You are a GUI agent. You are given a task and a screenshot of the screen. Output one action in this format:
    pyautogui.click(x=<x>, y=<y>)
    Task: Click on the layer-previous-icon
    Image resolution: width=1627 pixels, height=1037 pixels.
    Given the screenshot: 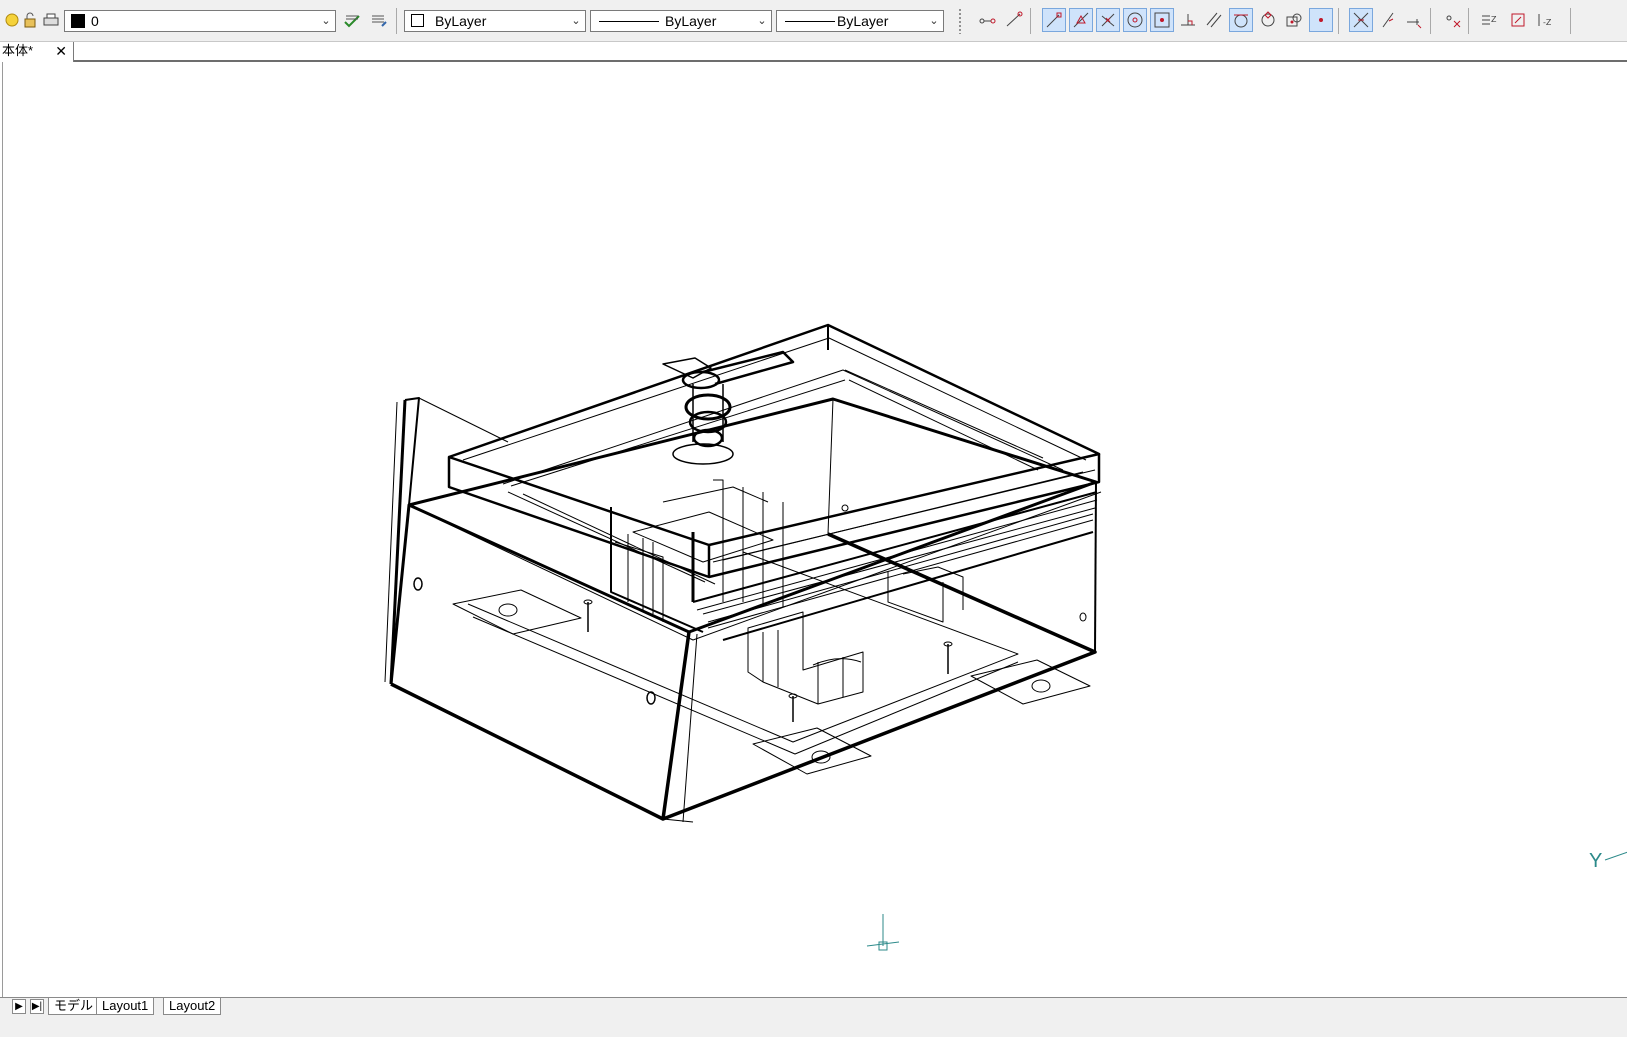 What is the action you would take?
    pyautogui.click(x=378, y=20)
    